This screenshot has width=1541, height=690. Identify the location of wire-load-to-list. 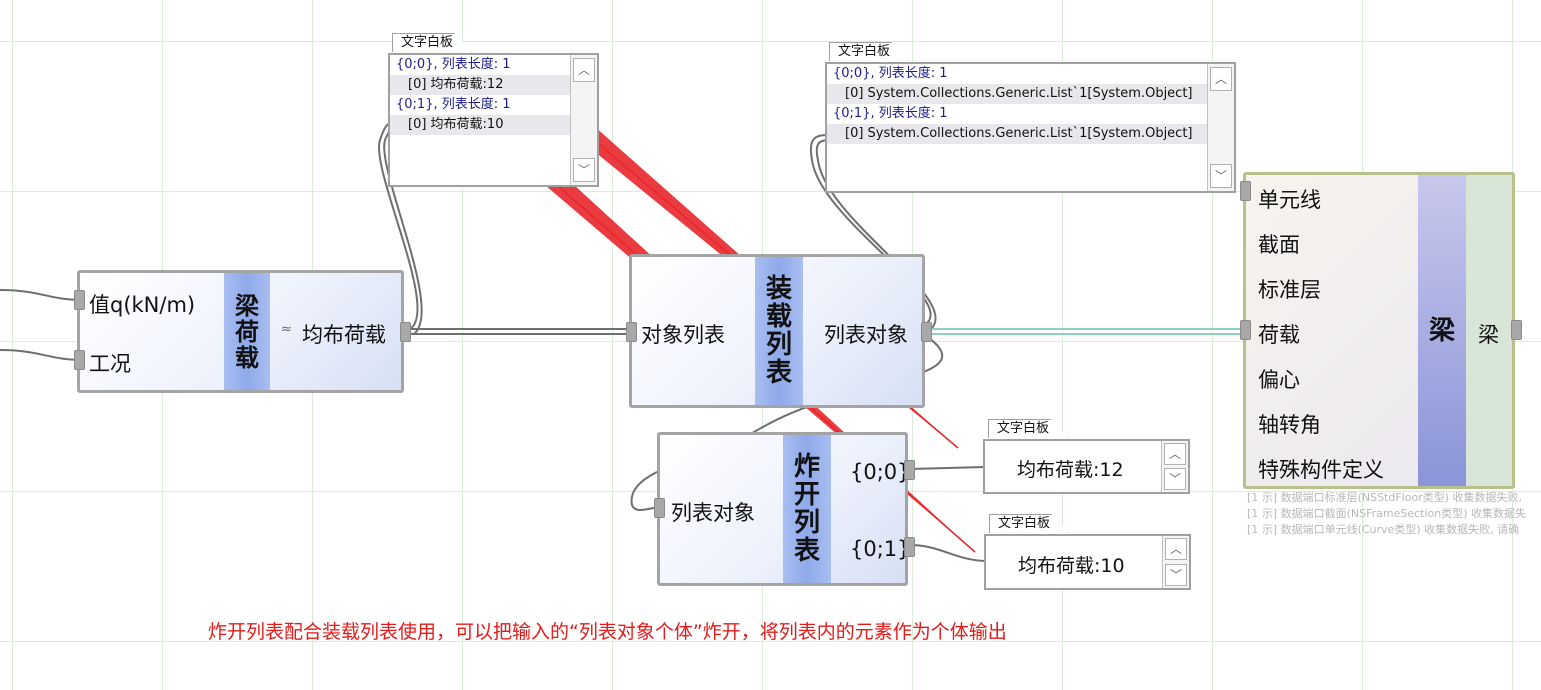
(521, 331).